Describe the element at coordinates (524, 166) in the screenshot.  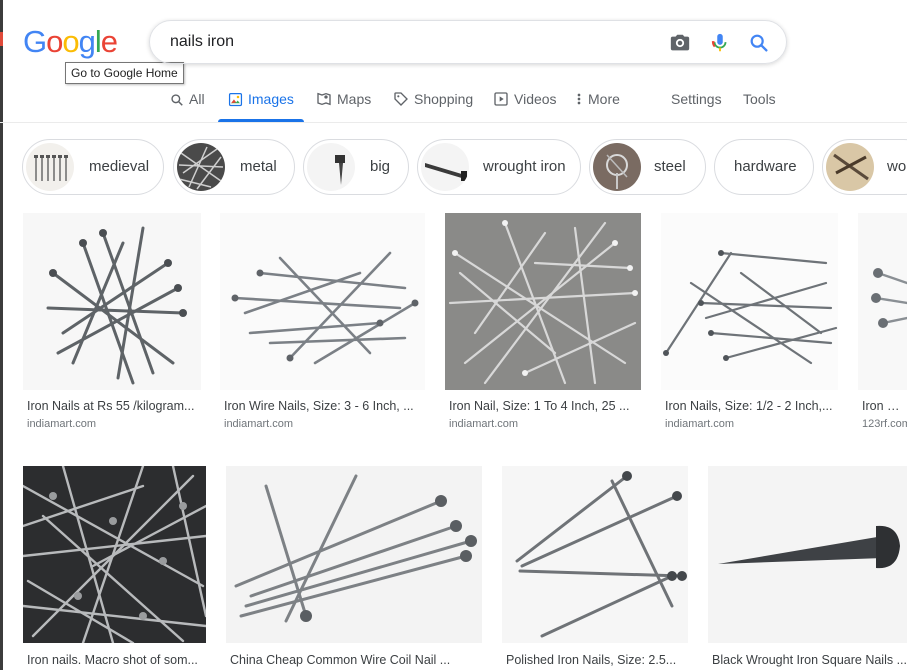
I see `chip-label: wrought iron` at that location.